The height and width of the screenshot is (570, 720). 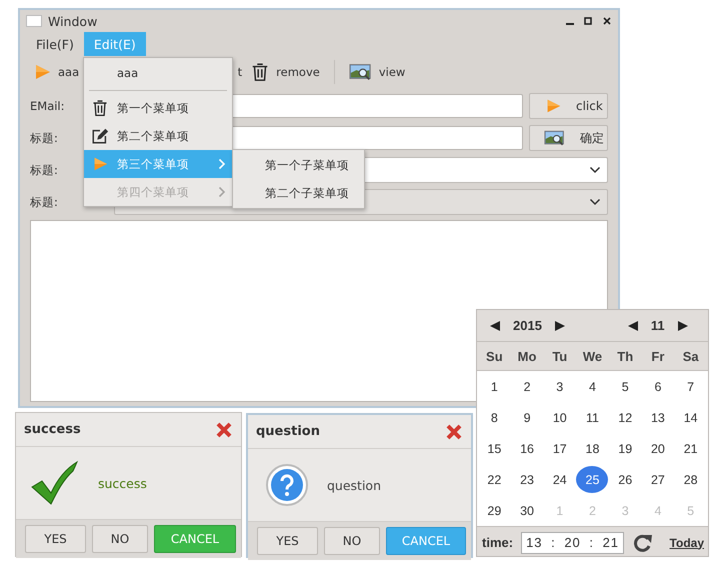 I want to click on dialog-title: question, so click(x=288, y=431).